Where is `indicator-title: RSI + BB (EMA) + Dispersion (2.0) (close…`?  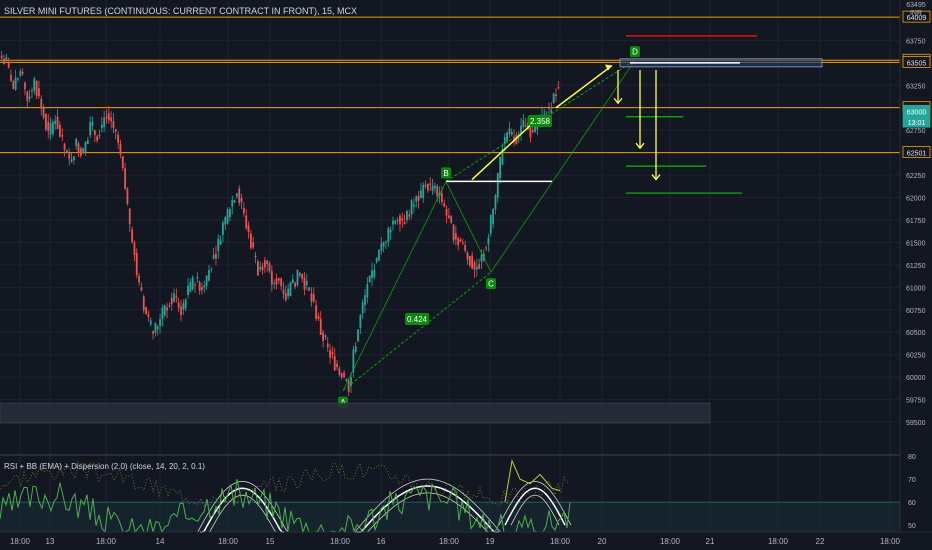
indicator-title: RSI + BB (EMA) + Dispersion (2.0) (close… is located at coordinates (104, 466).